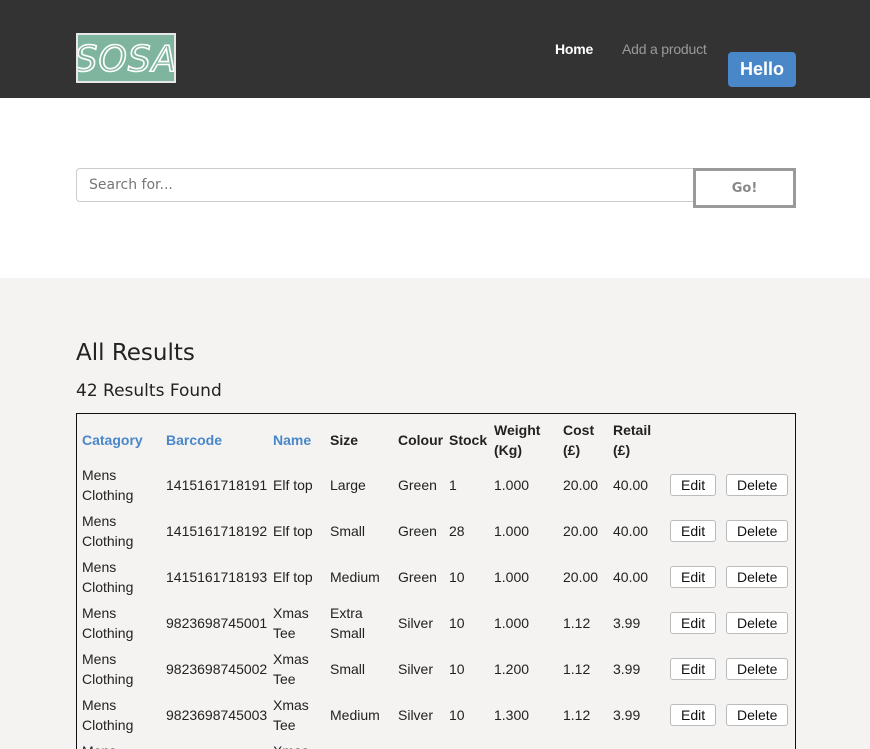  Describe the element at coordinates (744, 188) in the screenshot. I see `go-button: Go!` at that location.